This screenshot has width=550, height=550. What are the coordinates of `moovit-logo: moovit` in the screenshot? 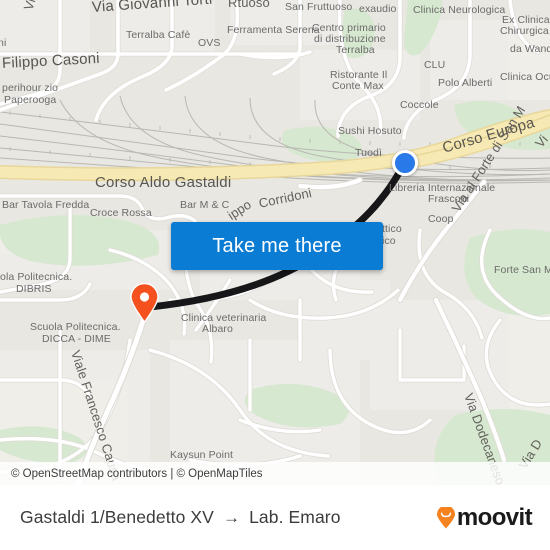 It's located at (484, 517).